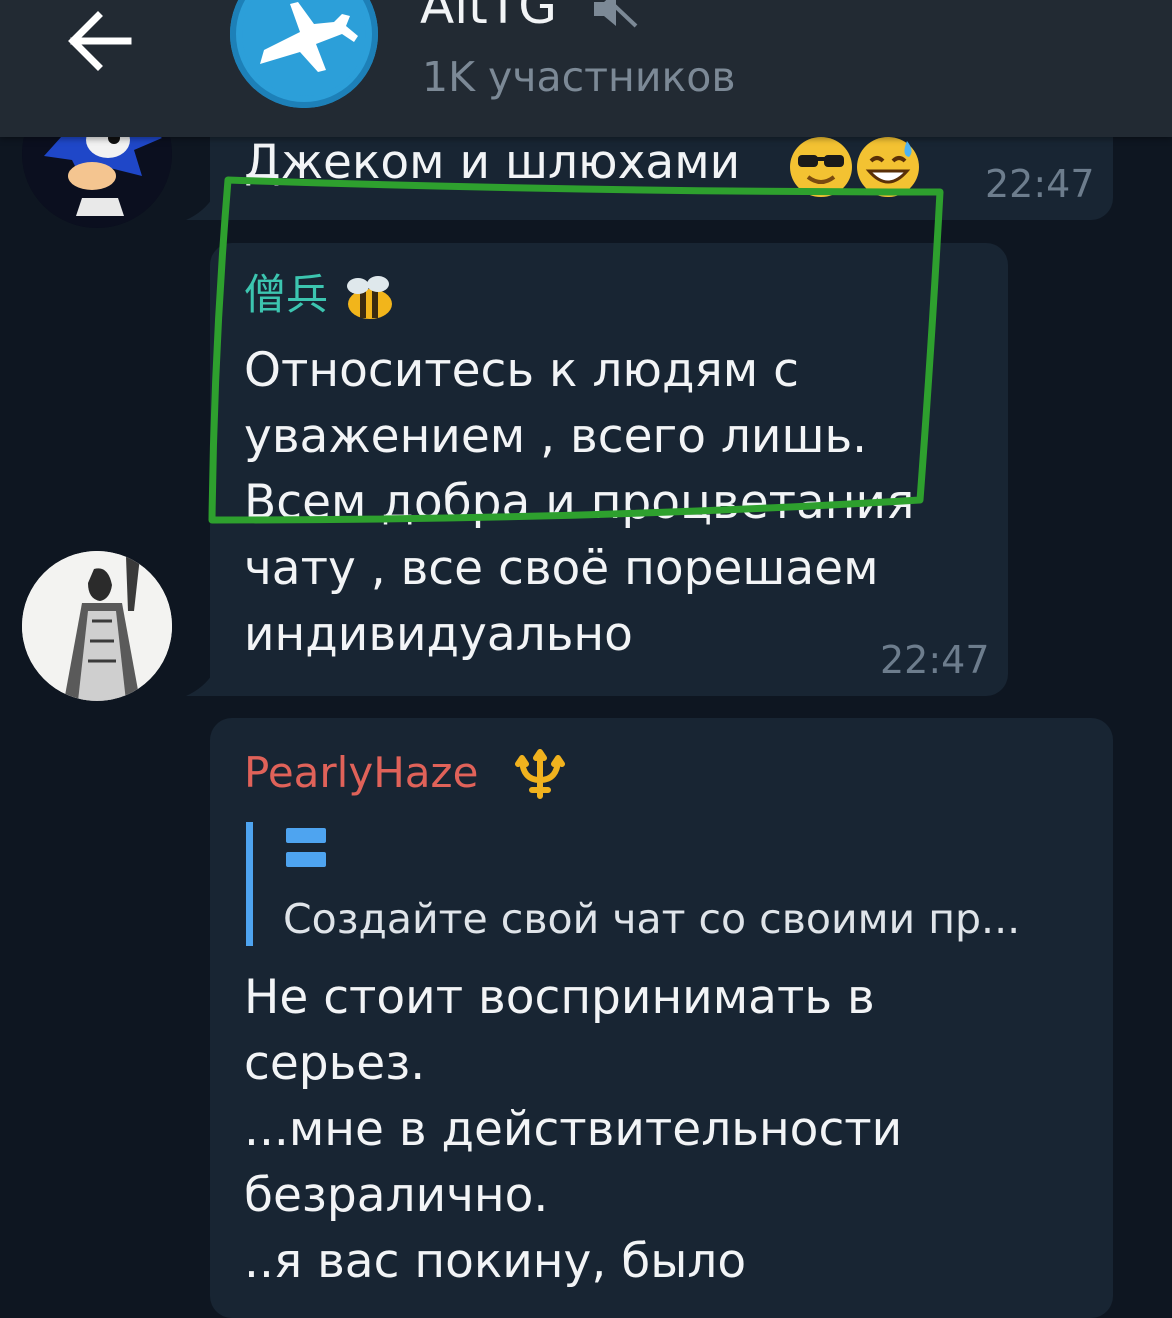  I want to click on trident-icon, so click(540, 774).